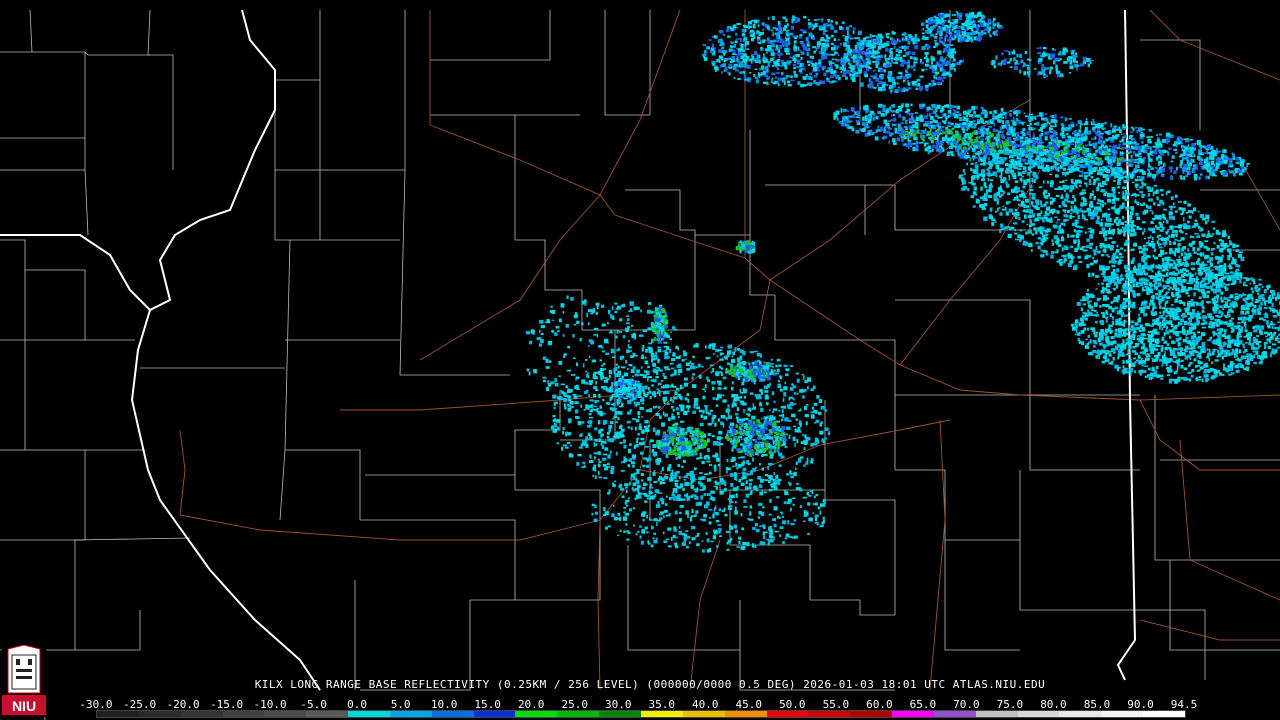  Describe the element at coordinates (24, 706) in the screenshot. I see `logo-text: NIU` at that location.